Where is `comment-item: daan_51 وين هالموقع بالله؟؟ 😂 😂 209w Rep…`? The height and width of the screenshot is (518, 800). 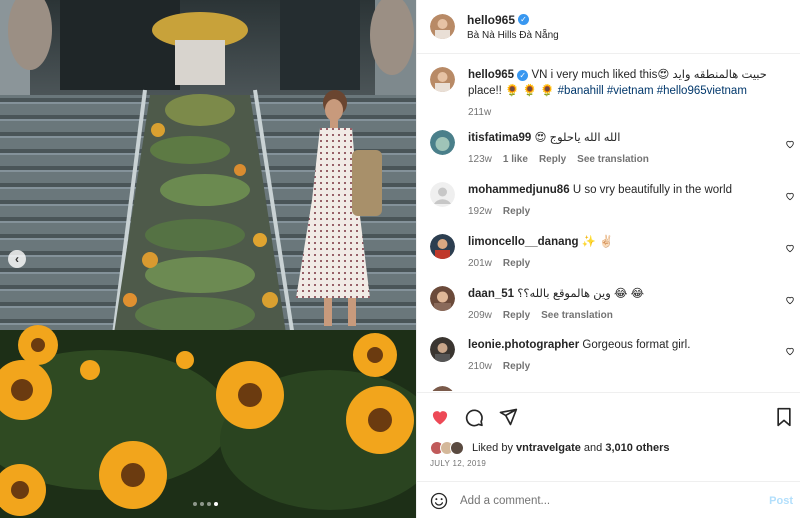
comment-item: daan_51 وين هالموقع بالله؟؟ 😂 😂 209w Rep… is located at coordinates (615, 303).